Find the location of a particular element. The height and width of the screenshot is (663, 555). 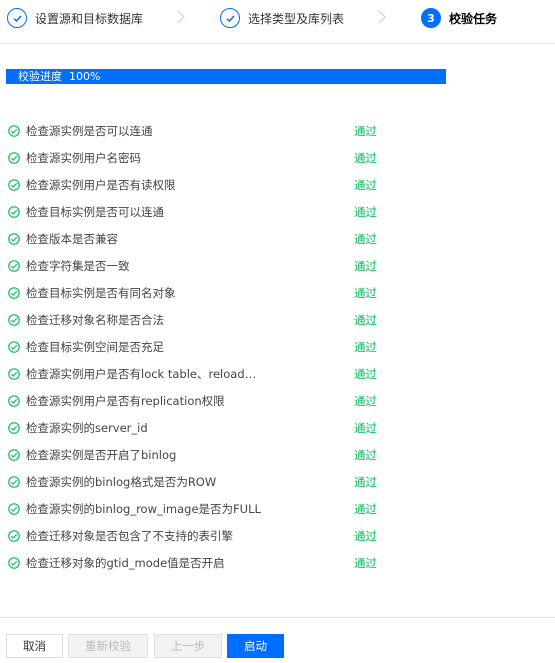

check-name: 检查迁移对象的gtid_mode值是否开启 is located at coordinates (125, 563).